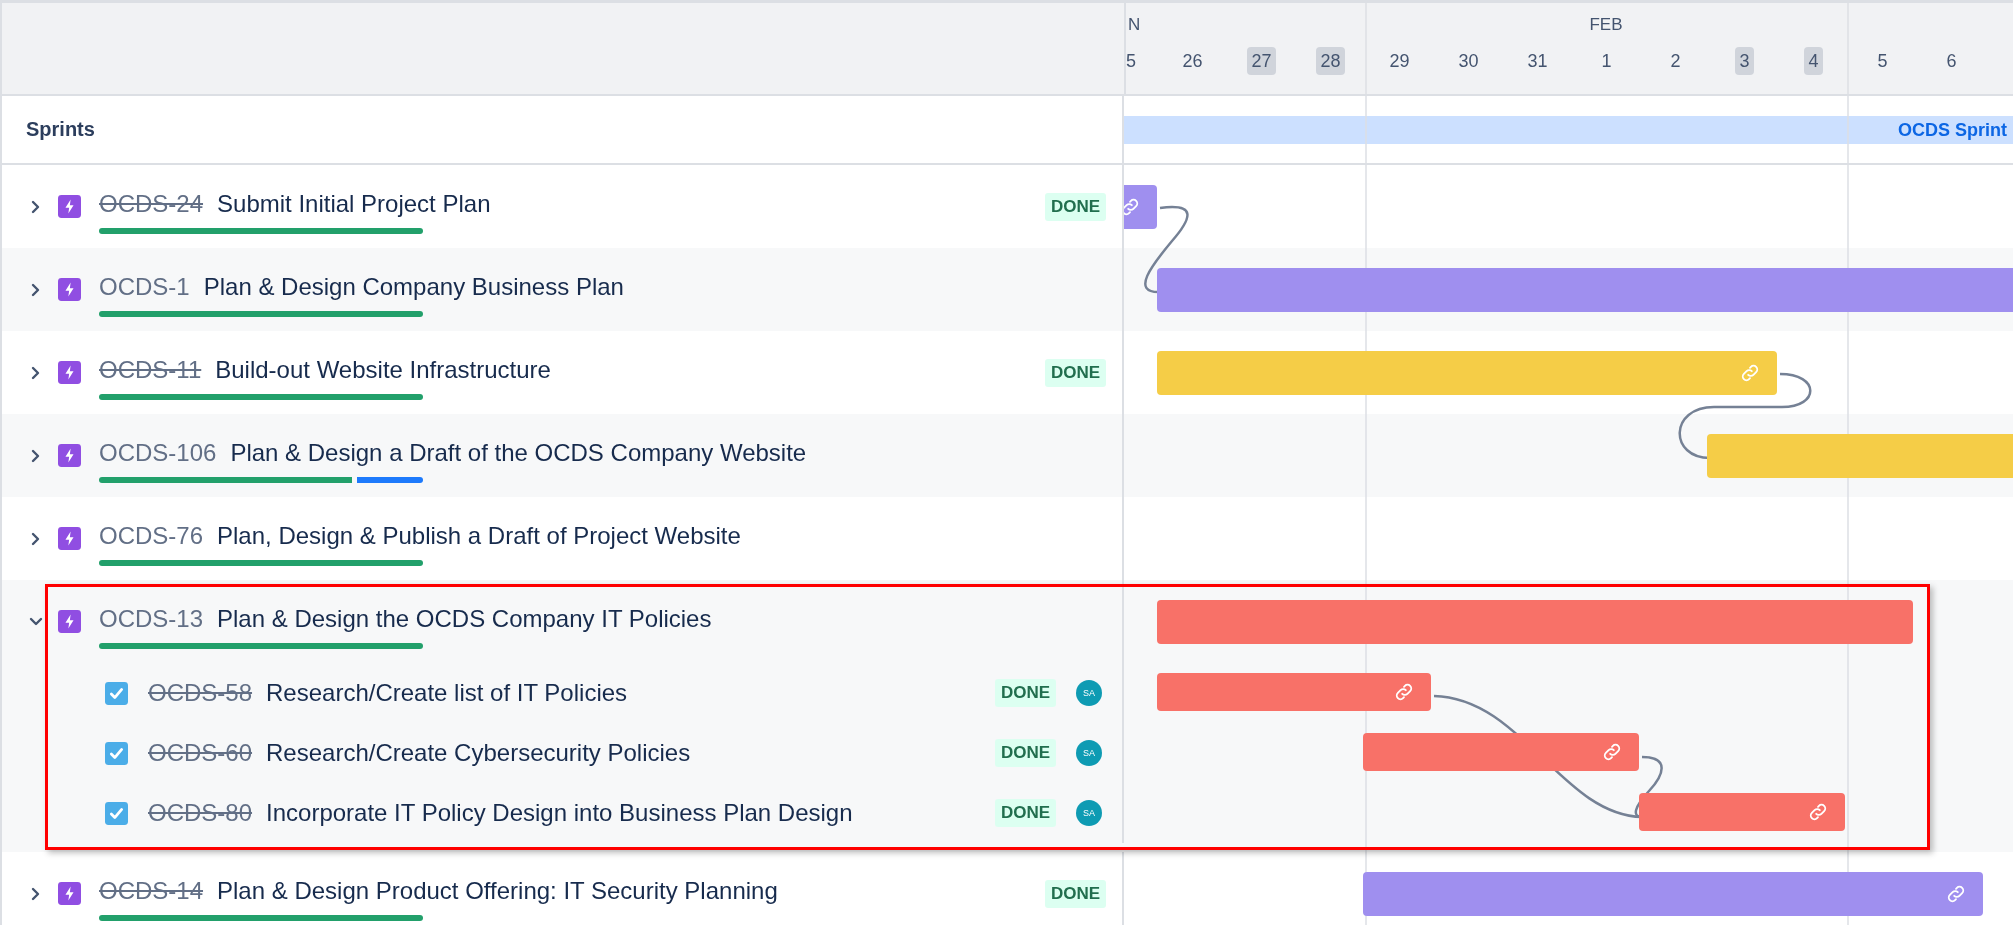  Describe the element at coordinates (478, 753) in the screenshot. I see `issue-title: Research/Create Cybersecurity Policies` at that location.